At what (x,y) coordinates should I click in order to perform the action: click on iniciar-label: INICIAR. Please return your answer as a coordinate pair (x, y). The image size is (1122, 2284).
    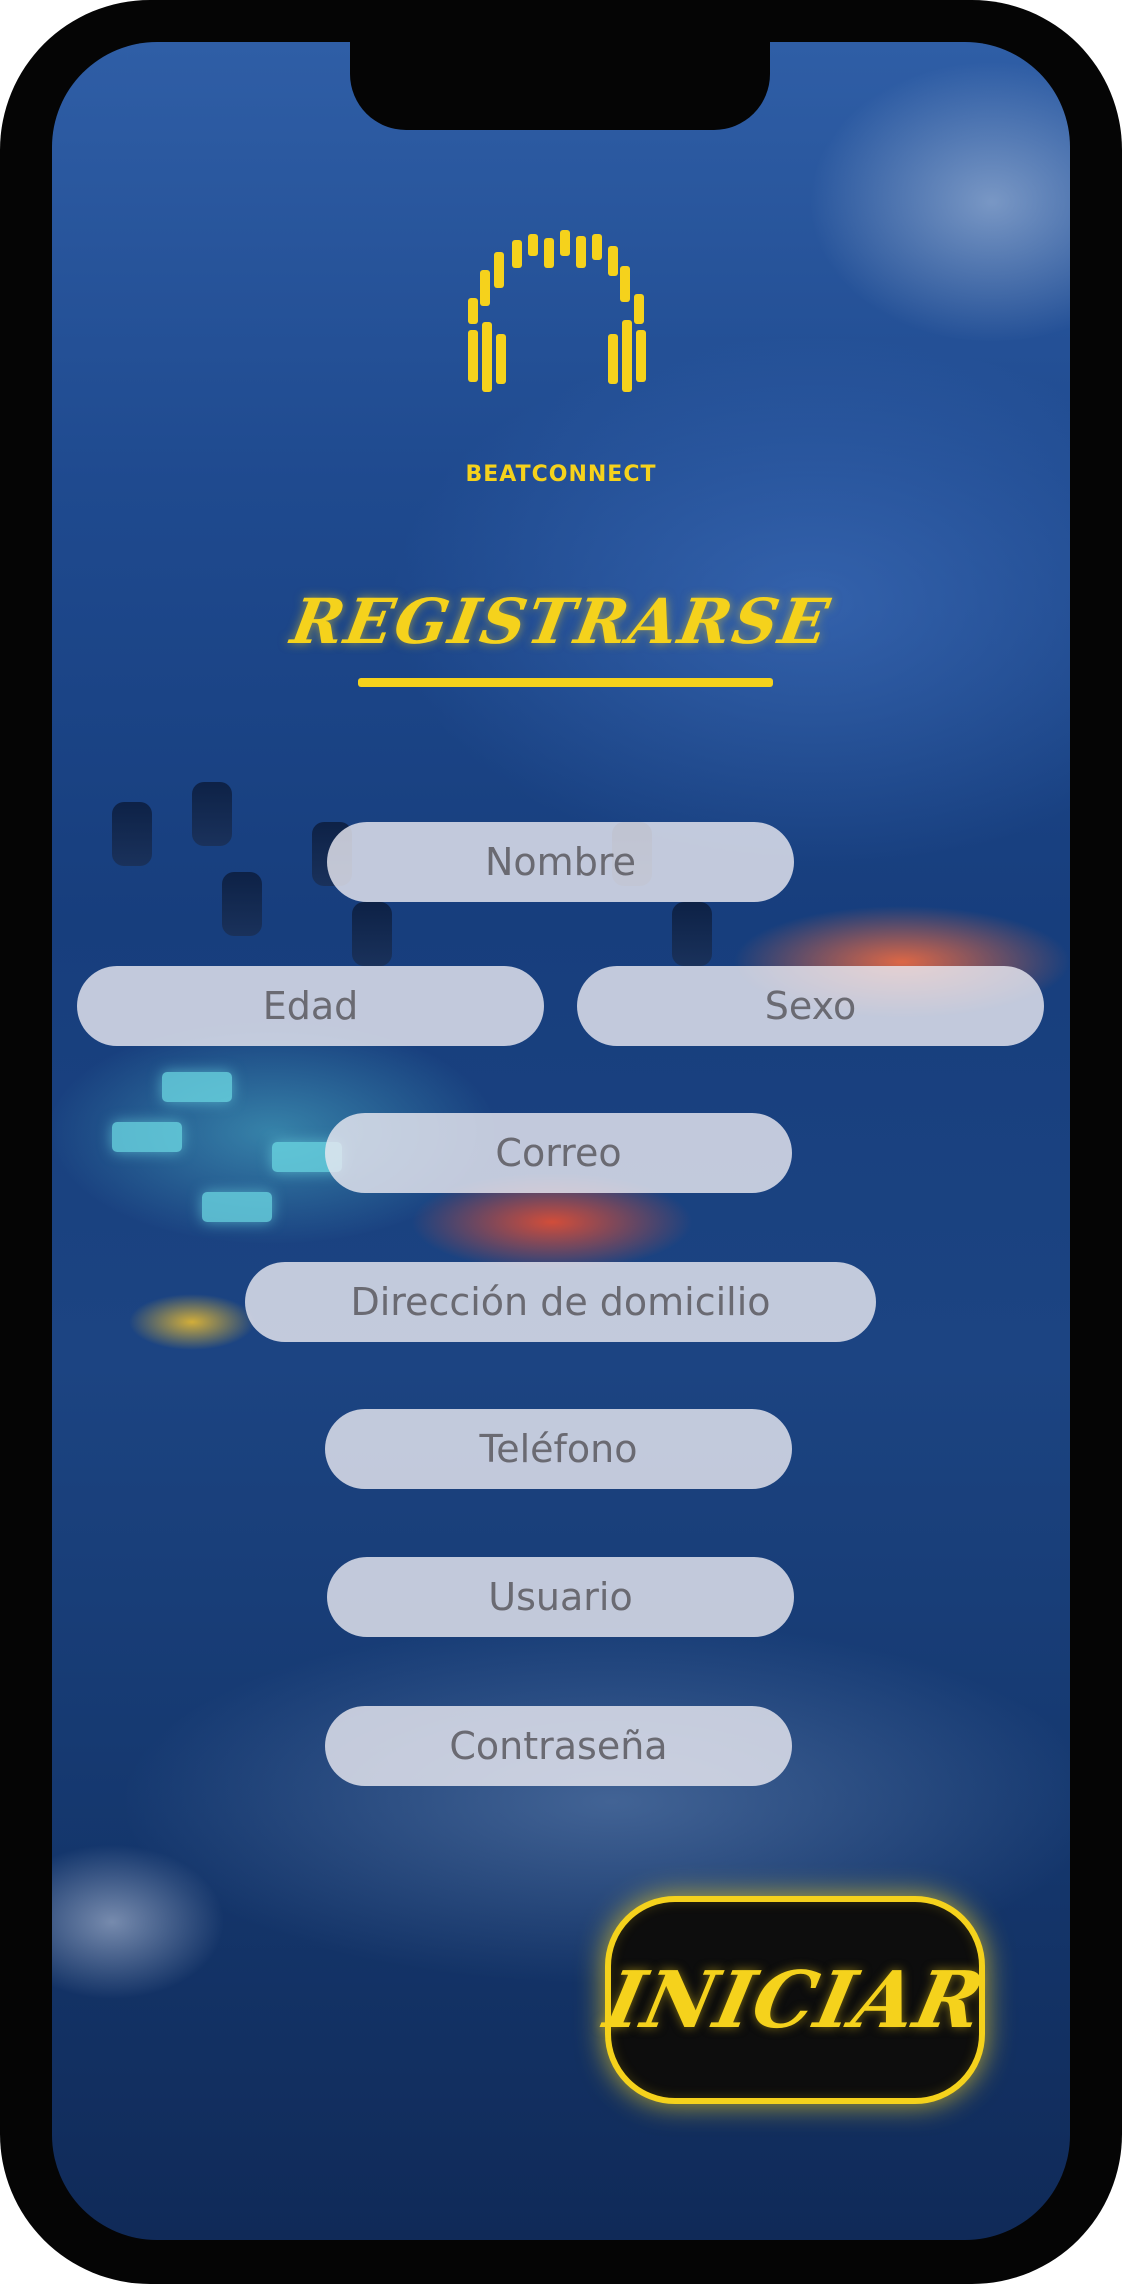
    Looking at the image, I should click on (795, 2000).